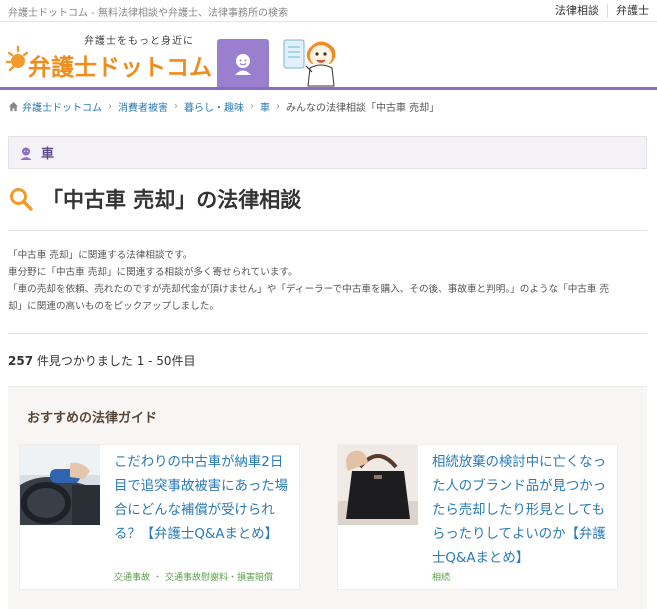 Image resolution: width=657 pixels, height=609 pixels. I want to click on mypage-button, so click(243, 63).